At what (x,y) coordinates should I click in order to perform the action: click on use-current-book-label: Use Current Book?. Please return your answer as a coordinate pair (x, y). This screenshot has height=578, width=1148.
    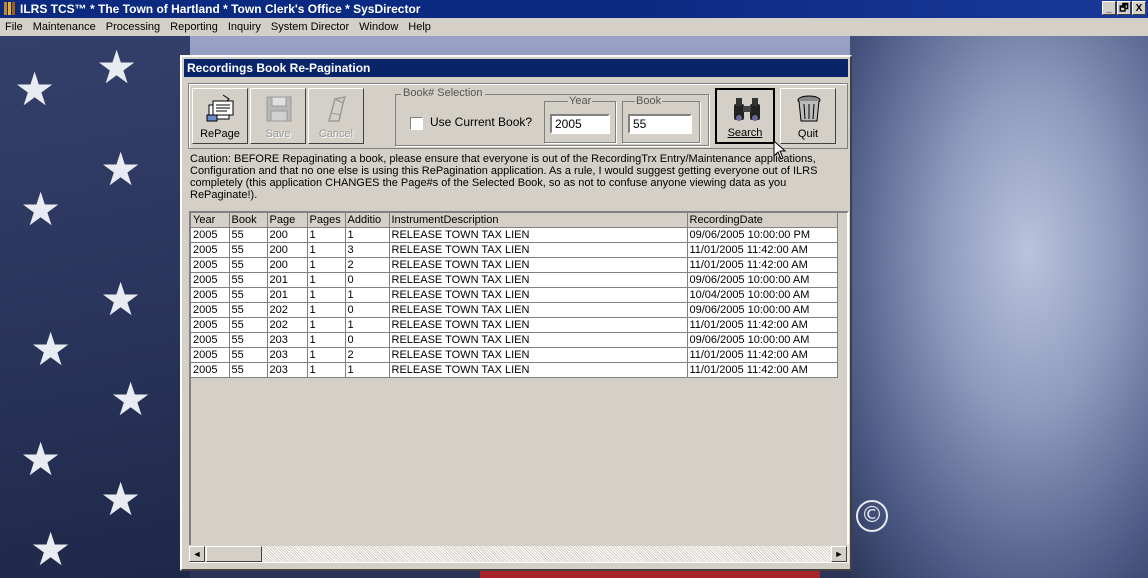
    Looking at the image, I should click on (481, 122).